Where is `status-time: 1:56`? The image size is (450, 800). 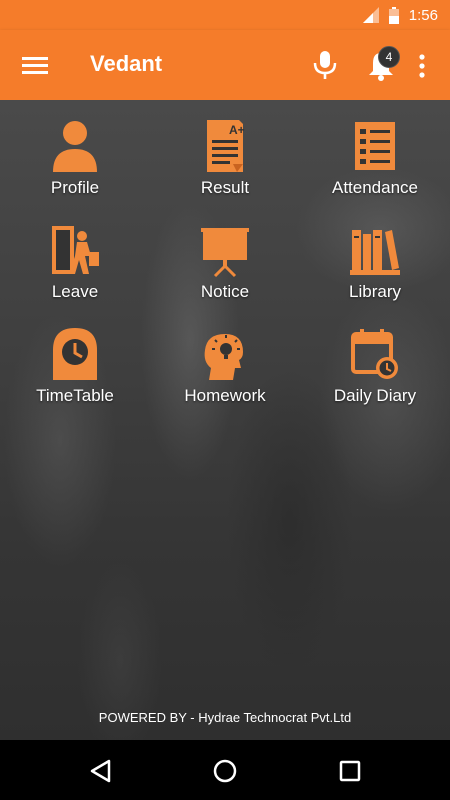 status-time: 1:56 is located at coordinates (423, 15).